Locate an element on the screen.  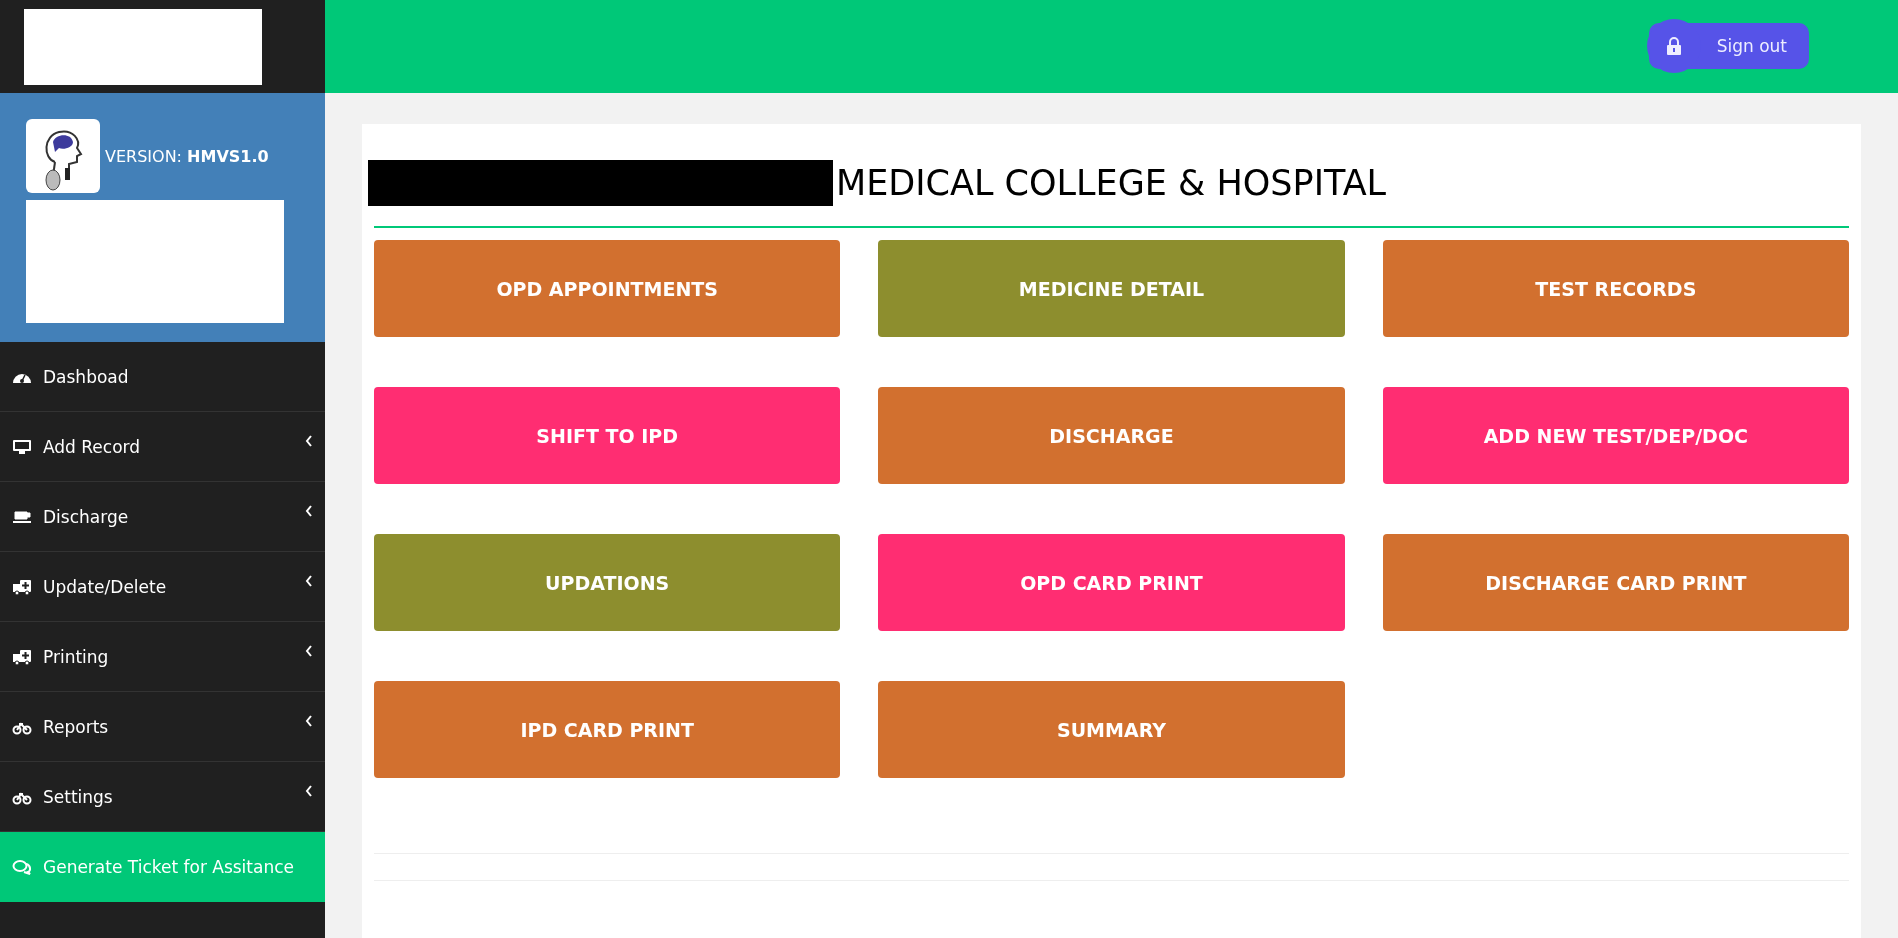
head-mouse-icon is located at coordinates (63, 156).